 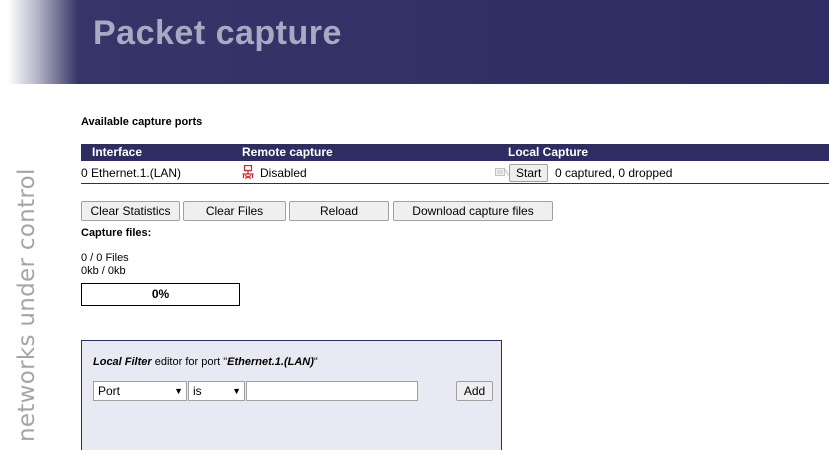 I want to click on filter-field-select: Port ▼, so click(x=140, y=391).